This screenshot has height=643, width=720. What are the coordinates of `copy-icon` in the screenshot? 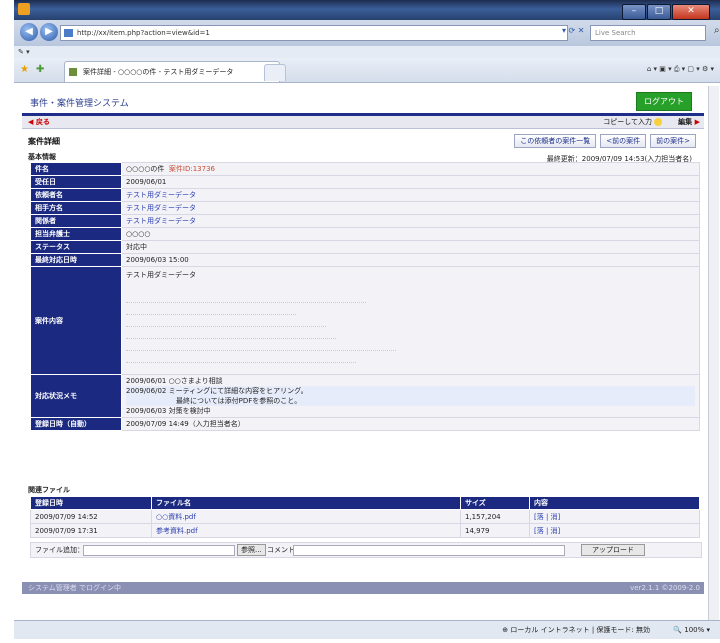 It's located at (658, 122).